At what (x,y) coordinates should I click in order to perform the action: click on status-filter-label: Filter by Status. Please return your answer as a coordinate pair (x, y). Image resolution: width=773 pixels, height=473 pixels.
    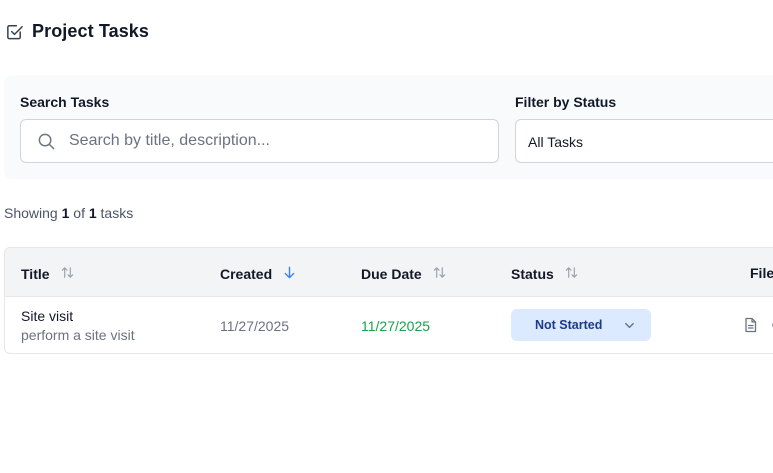
    Looking at the image, I should click on (566, 102).